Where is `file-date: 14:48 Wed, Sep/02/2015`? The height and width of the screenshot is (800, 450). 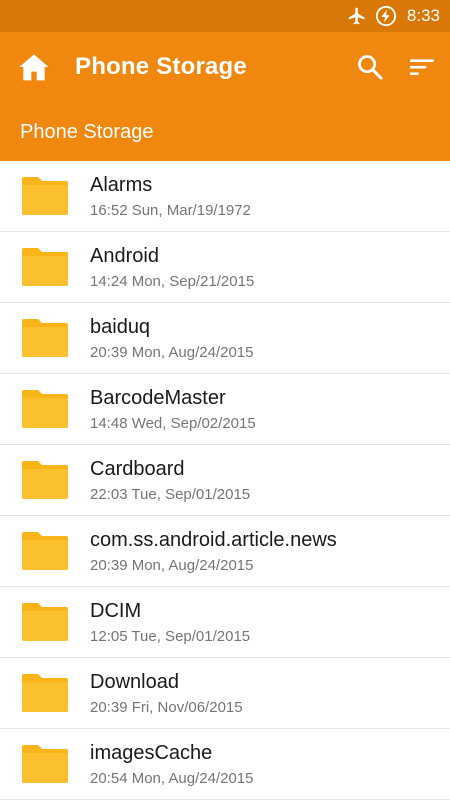
file-date: 14:48 Wed, Sep/02/2015 is located at coordinates (173, 423).